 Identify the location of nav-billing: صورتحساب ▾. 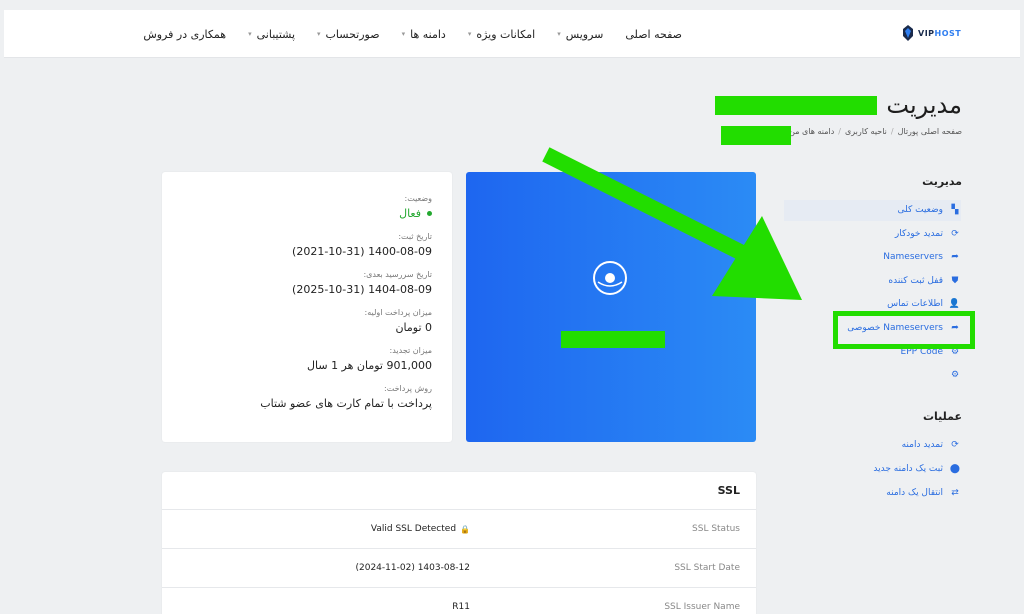
(348, 34).